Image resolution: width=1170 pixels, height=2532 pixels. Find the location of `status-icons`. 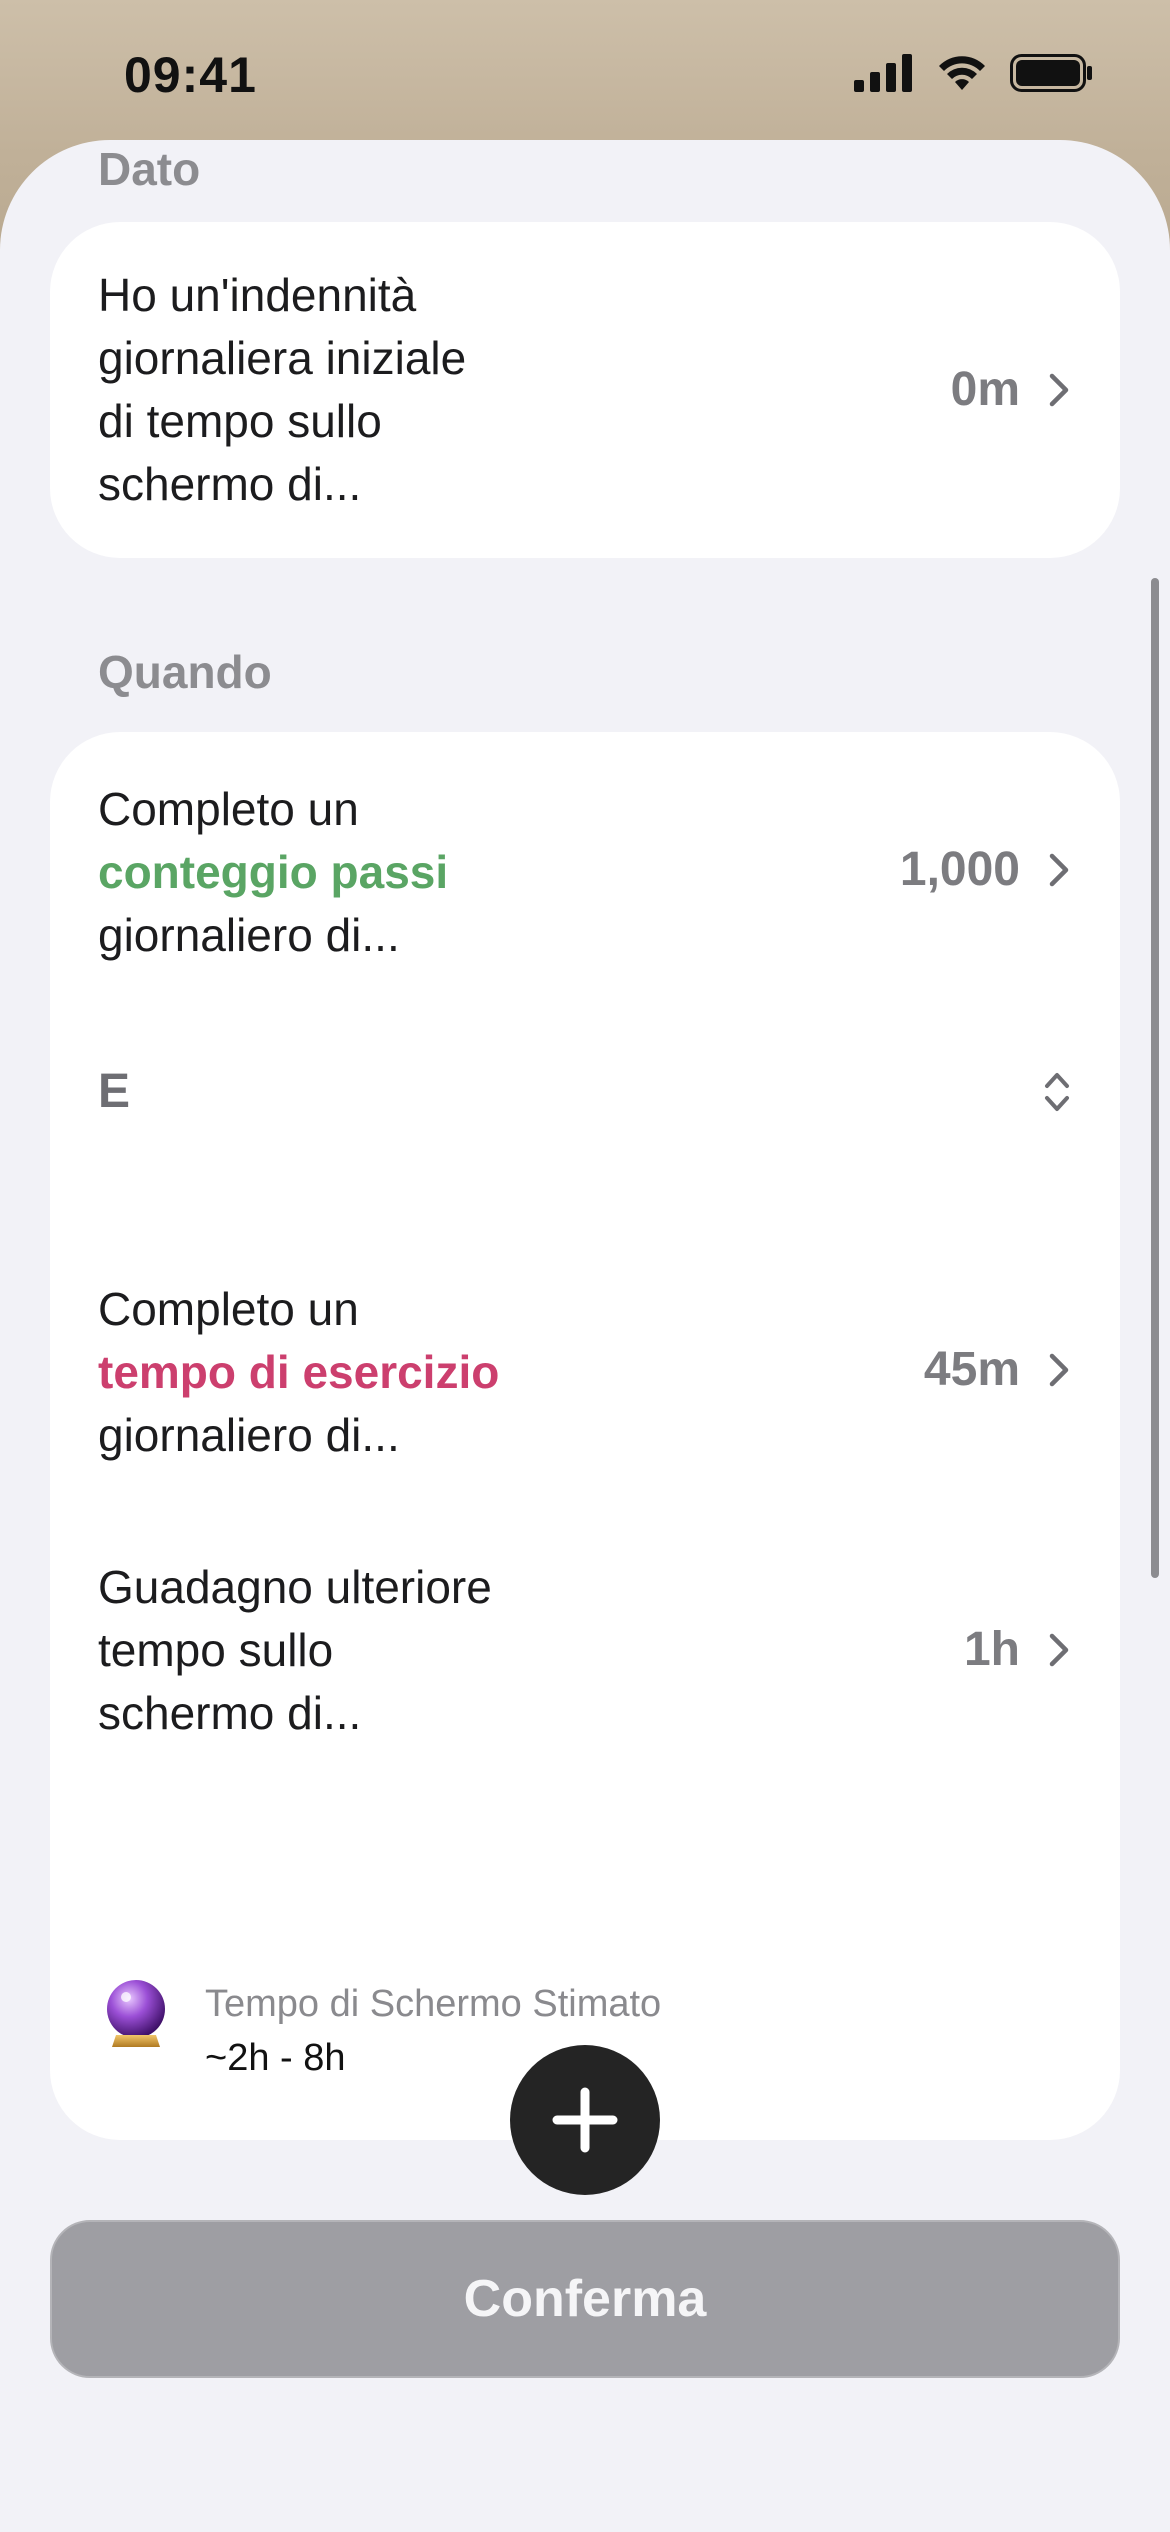

status-icons is located at coordinates (974, 73).